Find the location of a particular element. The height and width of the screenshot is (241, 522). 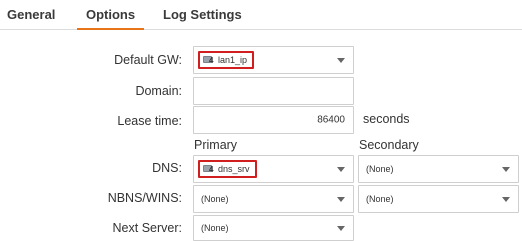

dns-primary-selected-chip: 4 dns_srv is located at coordinates (227, 169).